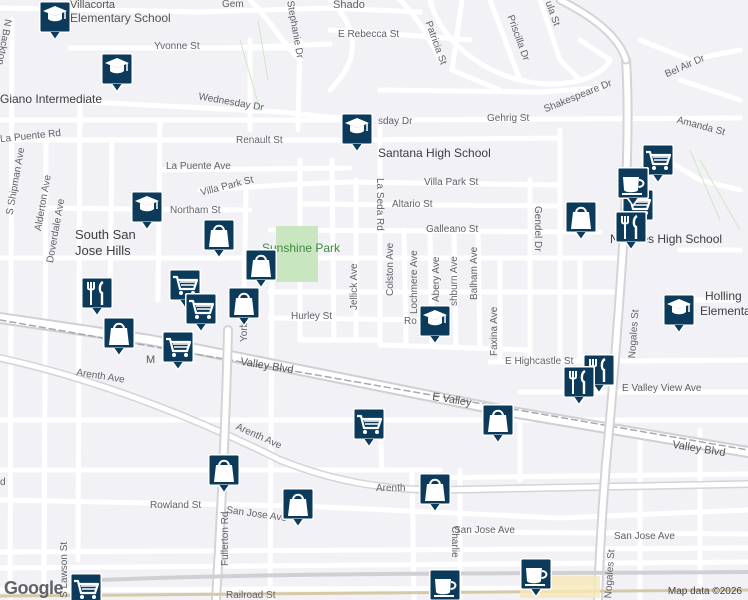  Describe the element at coordinates (454, 281) in the screenshot. I see `street-ashburn: shburn Ave` at that location.